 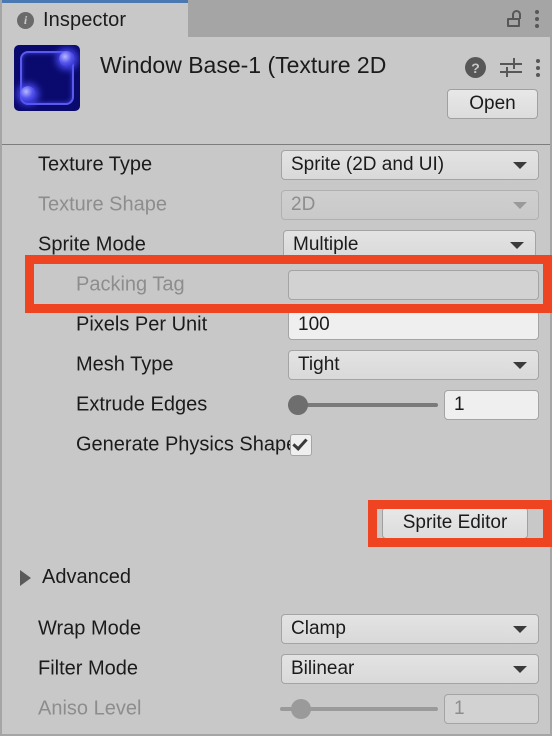 I want to click on texture-preview-thumbnail, so click(x=47, y=78).